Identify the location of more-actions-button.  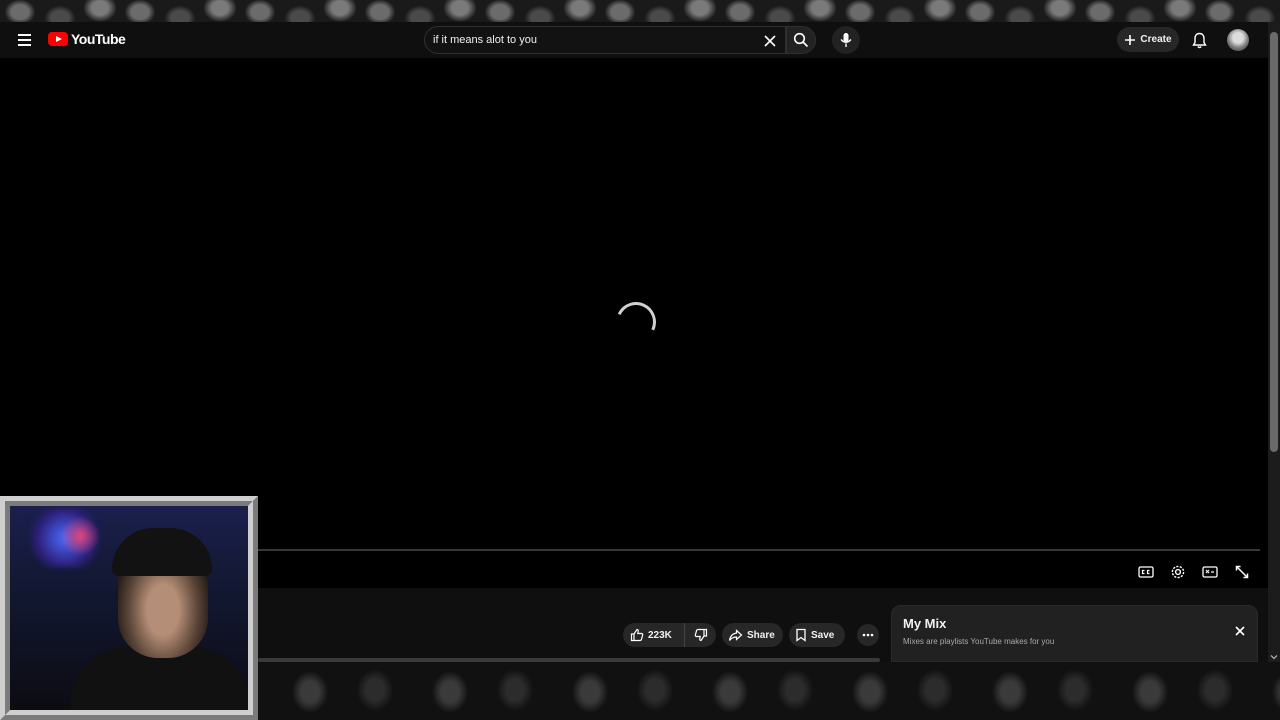
(868, 635).